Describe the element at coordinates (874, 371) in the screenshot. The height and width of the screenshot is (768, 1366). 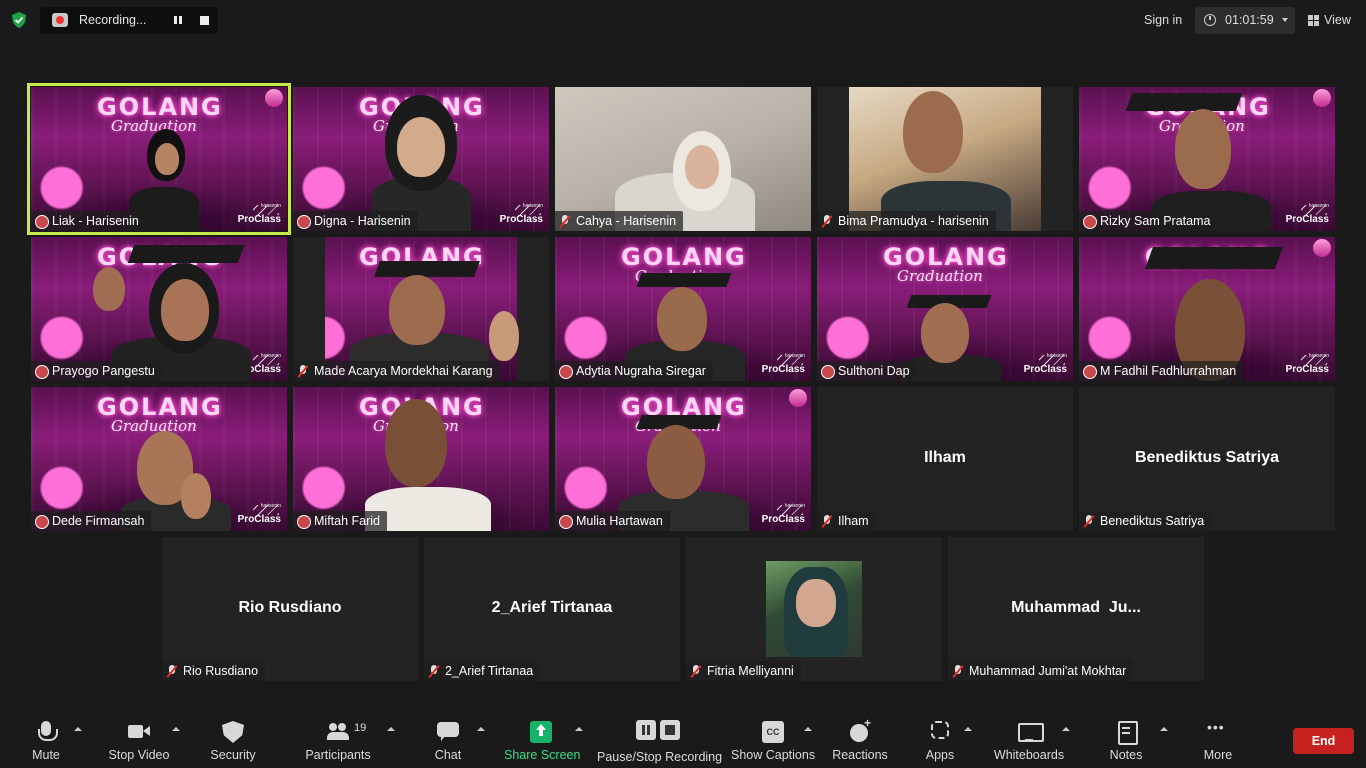
I see `participant-name: Sulthoni Dap` at that location.